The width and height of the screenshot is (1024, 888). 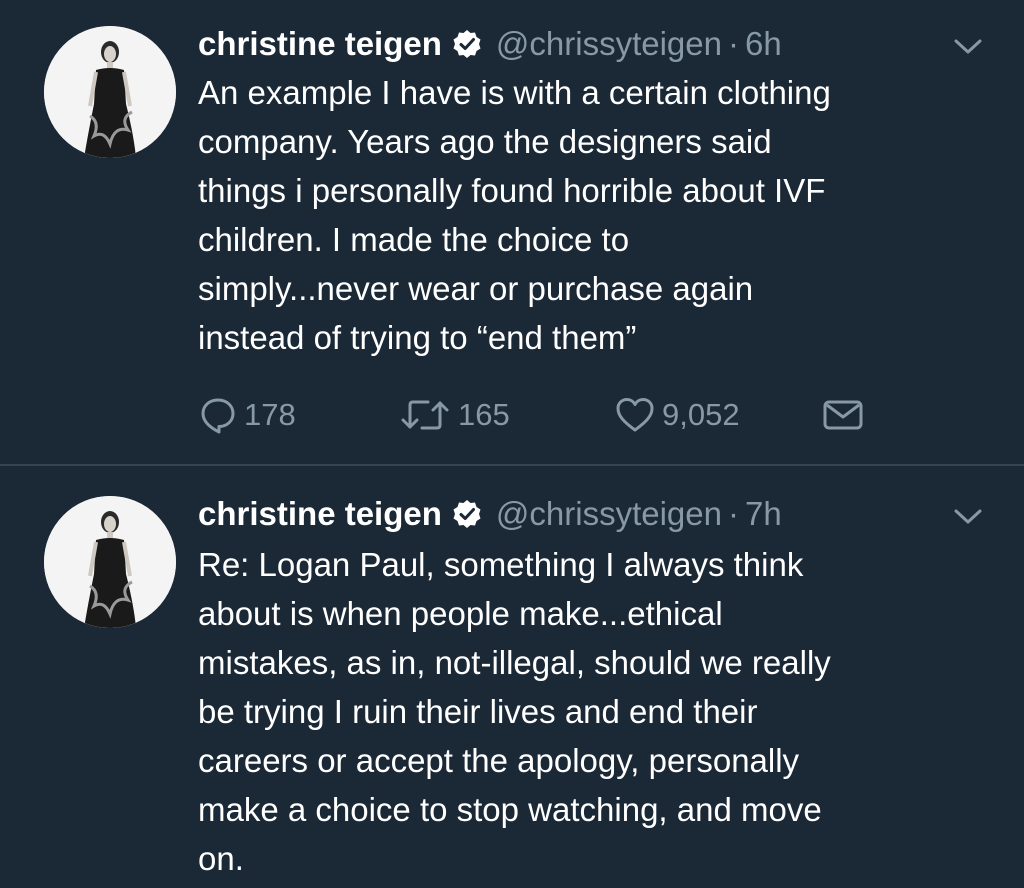 What do you see at coordinates (425, 415) in the screenshot?
I see `retweet-icon` at bounding box center [425, 415].